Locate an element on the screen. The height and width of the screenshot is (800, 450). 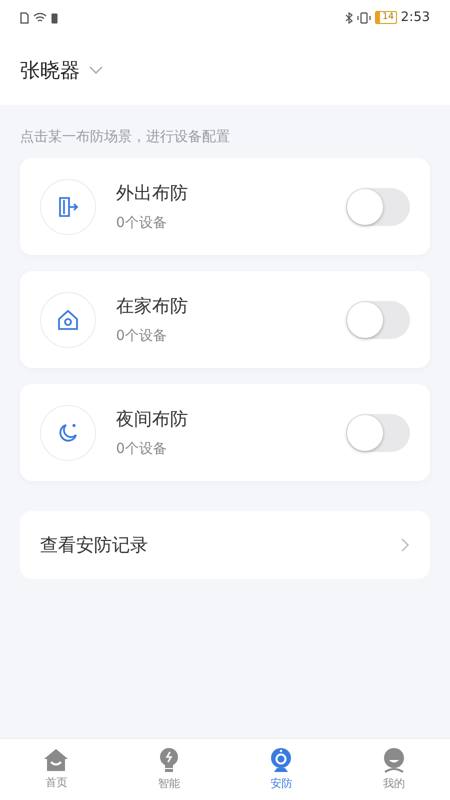
scene-name: 外出布防 is located at coordinates (152, 194).